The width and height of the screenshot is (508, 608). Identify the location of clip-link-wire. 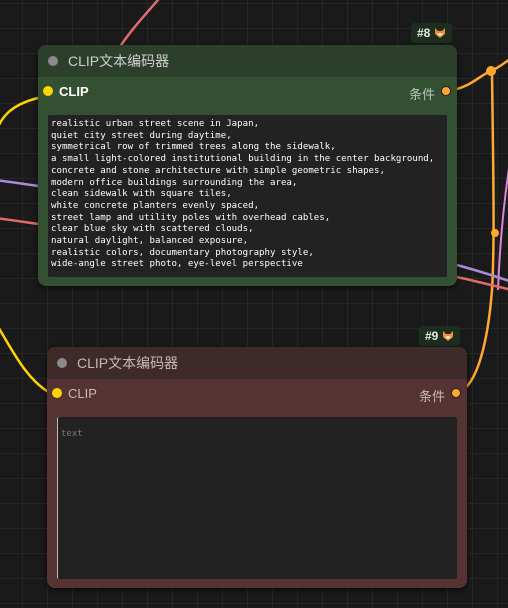
(19, 111).